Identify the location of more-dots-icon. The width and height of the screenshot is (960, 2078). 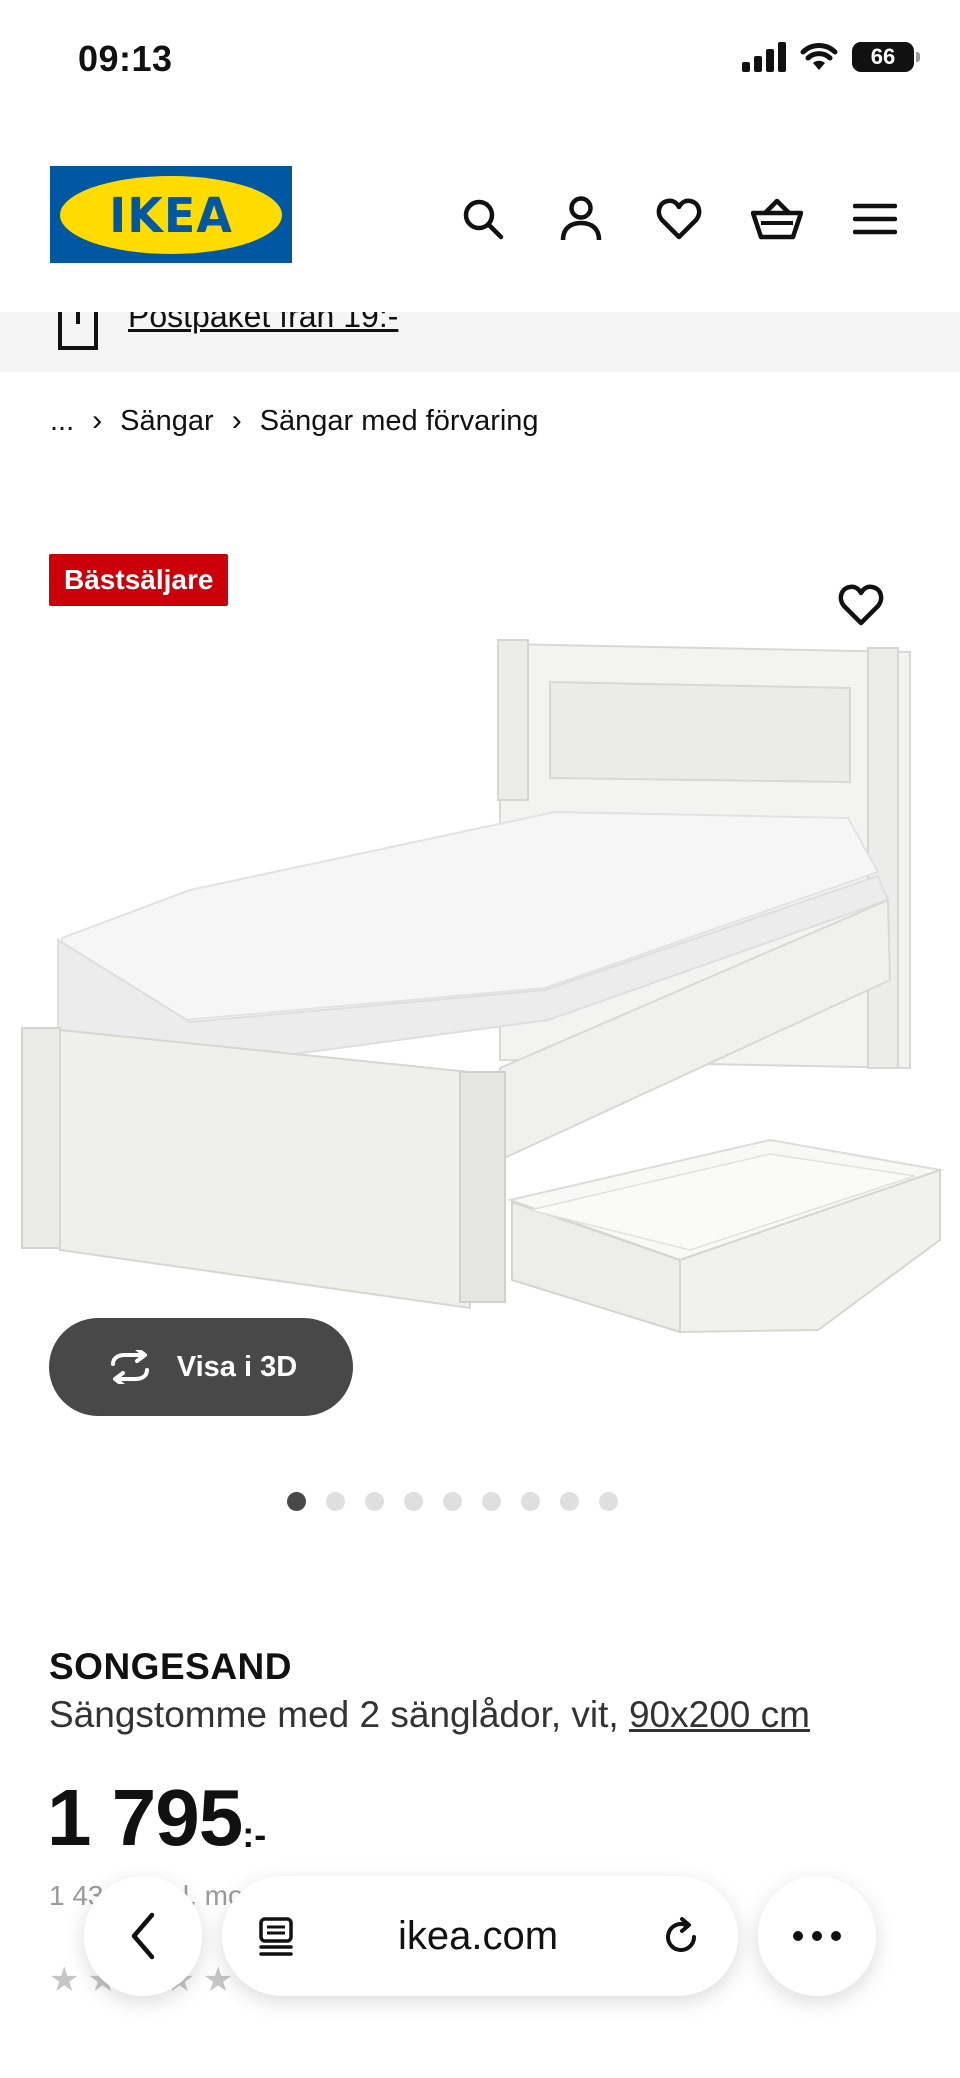
(817, 1936).